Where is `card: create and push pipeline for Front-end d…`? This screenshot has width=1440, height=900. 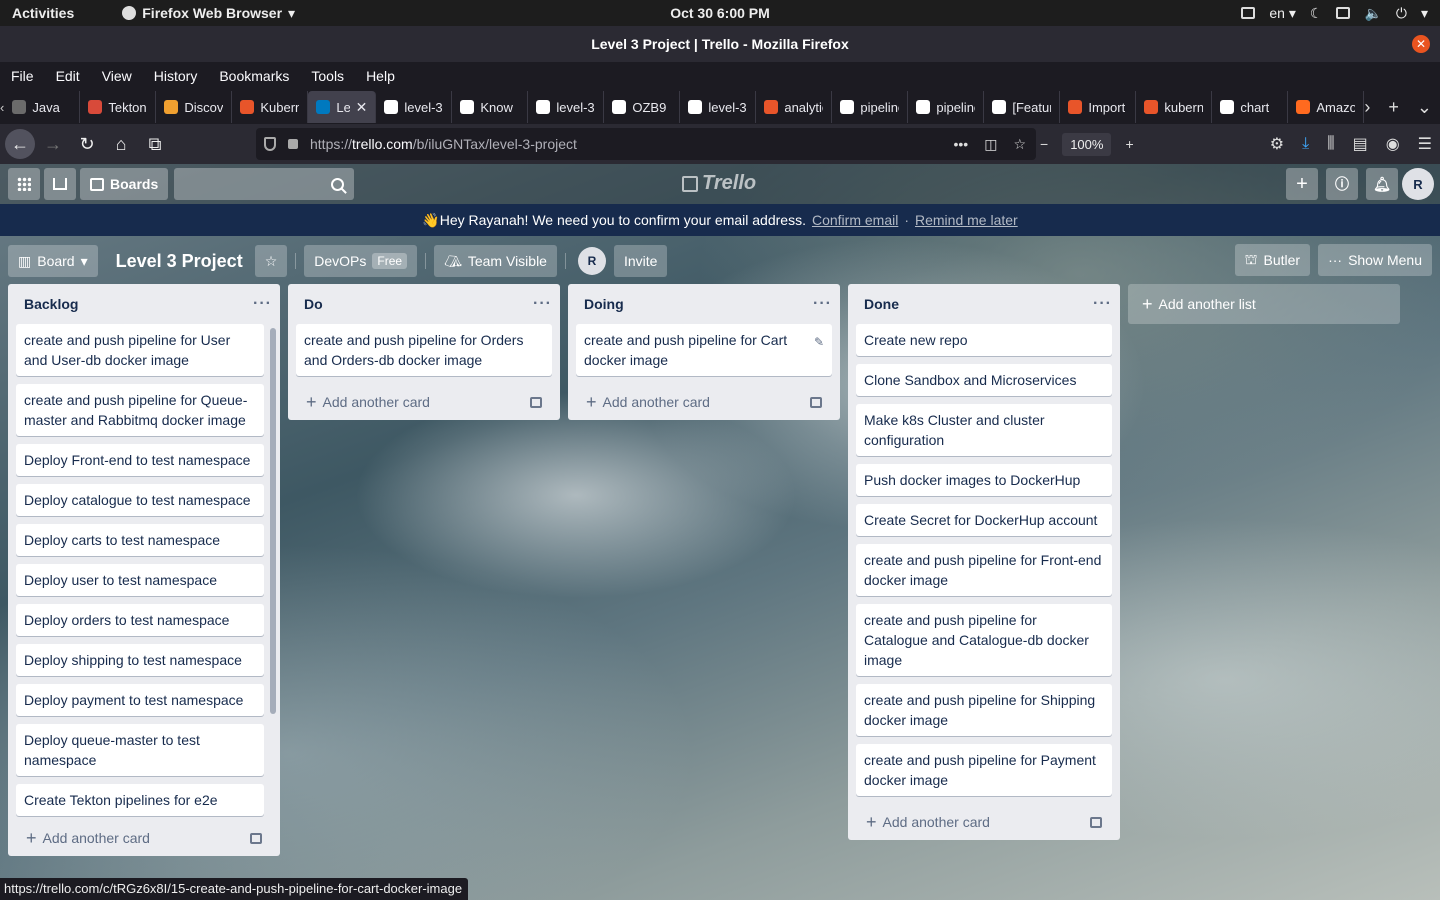
card: create and push pipeline for Front-end d… is located at coordinates (984, 570).